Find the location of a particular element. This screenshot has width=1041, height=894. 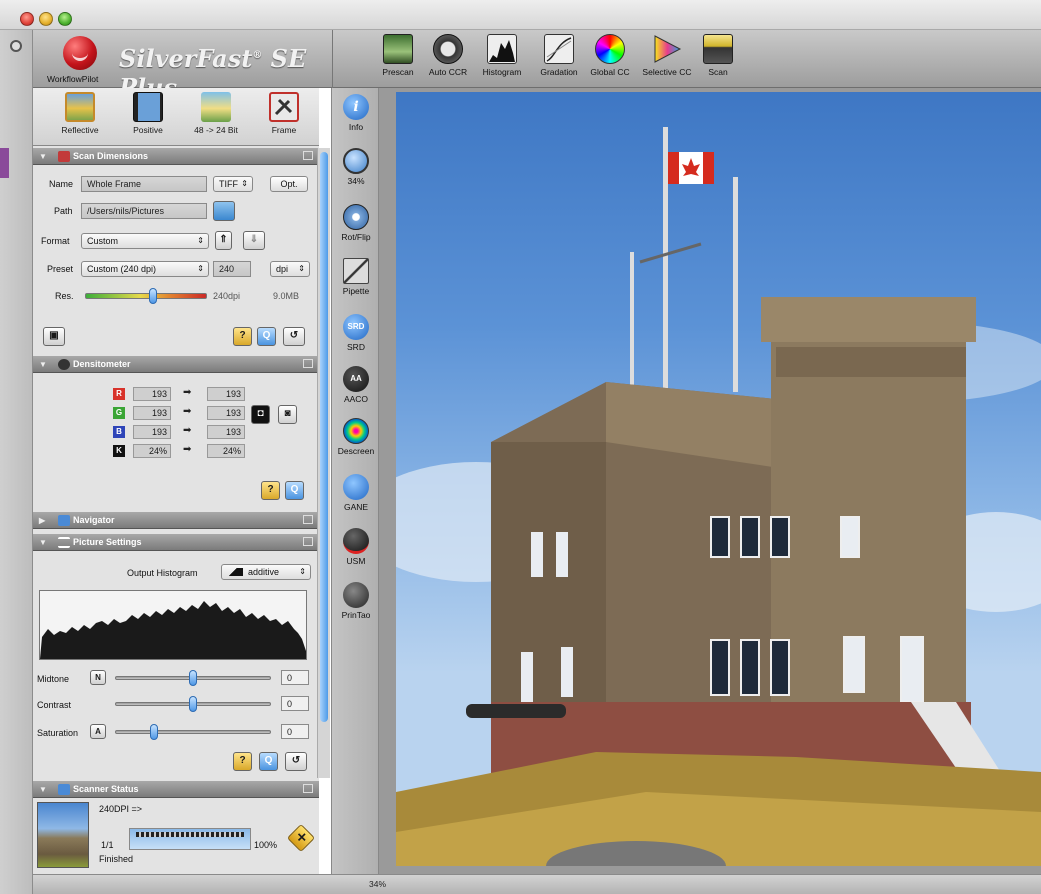

positive-mode: Positive is located at coordinates (148, 113).